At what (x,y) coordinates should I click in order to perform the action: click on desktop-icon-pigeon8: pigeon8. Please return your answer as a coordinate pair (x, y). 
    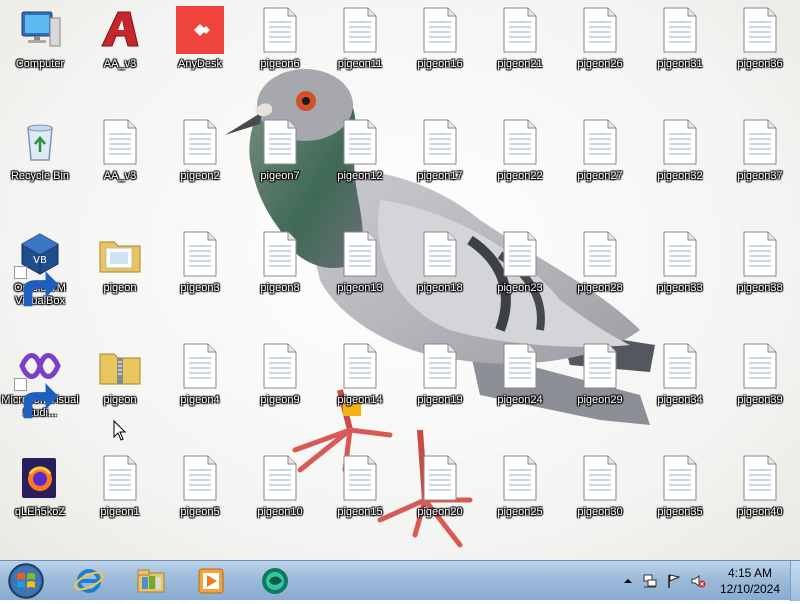
    Looking at the image, I should click on (280, 280).